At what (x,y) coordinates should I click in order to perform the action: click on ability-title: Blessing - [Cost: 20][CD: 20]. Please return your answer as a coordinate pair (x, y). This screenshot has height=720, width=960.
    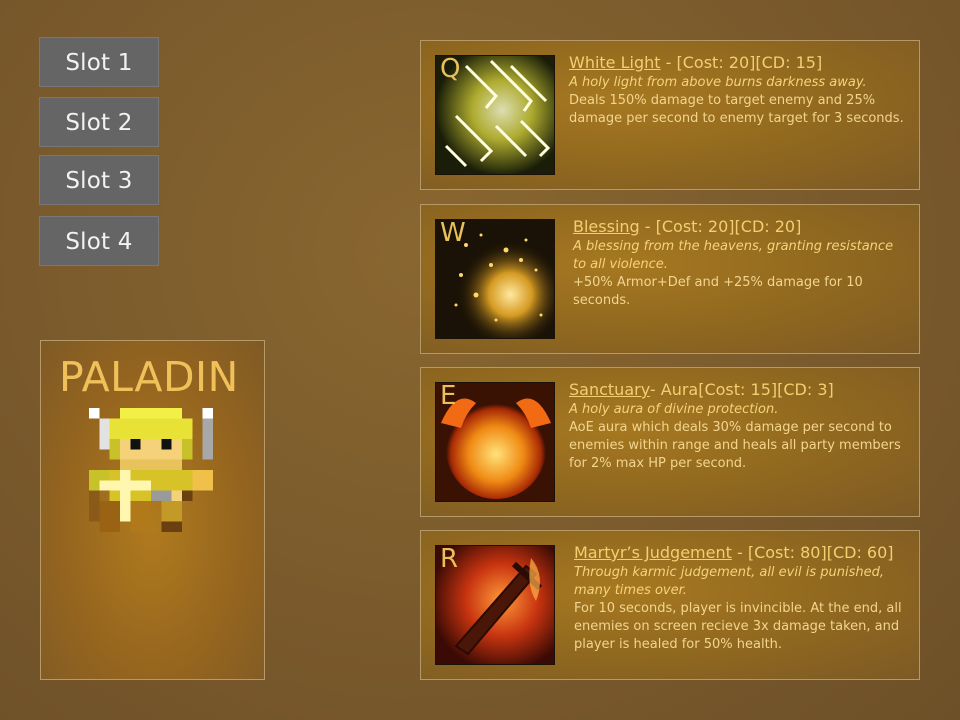
    Looking at the image, I should click on (741, 227).